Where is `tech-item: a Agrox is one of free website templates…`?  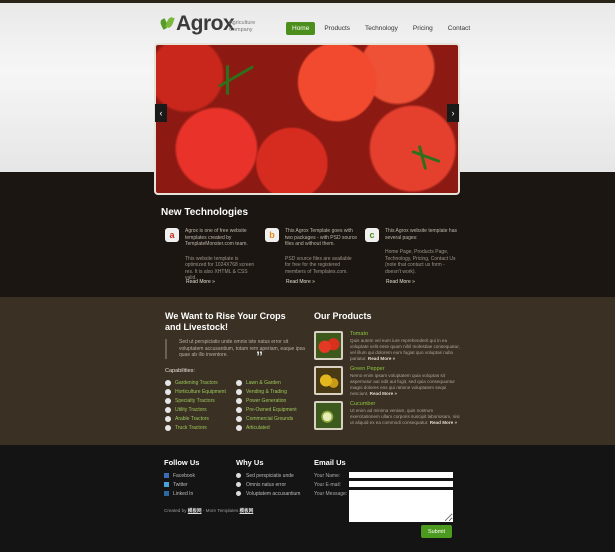 tech-item: a Agrox is one of free website templates… is located at coordinates (211, 255).